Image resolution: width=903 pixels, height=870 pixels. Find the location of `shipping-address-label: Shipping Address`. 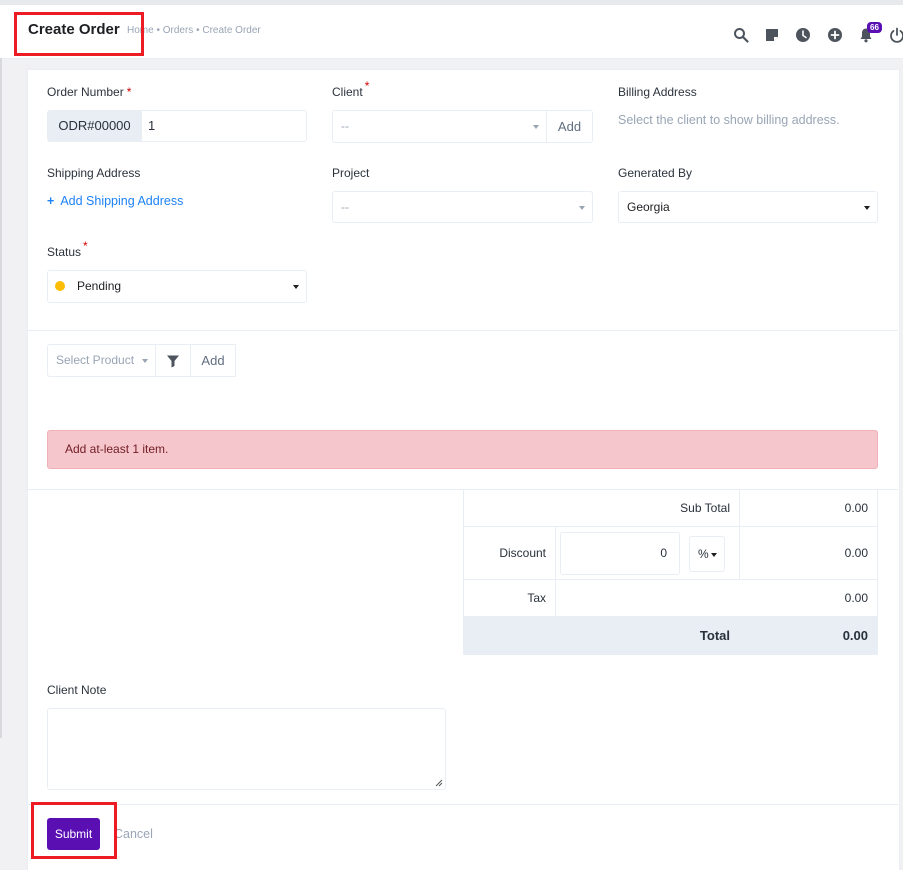

shipping-address-label: Shipping Address is located at coordinates (94, 173).